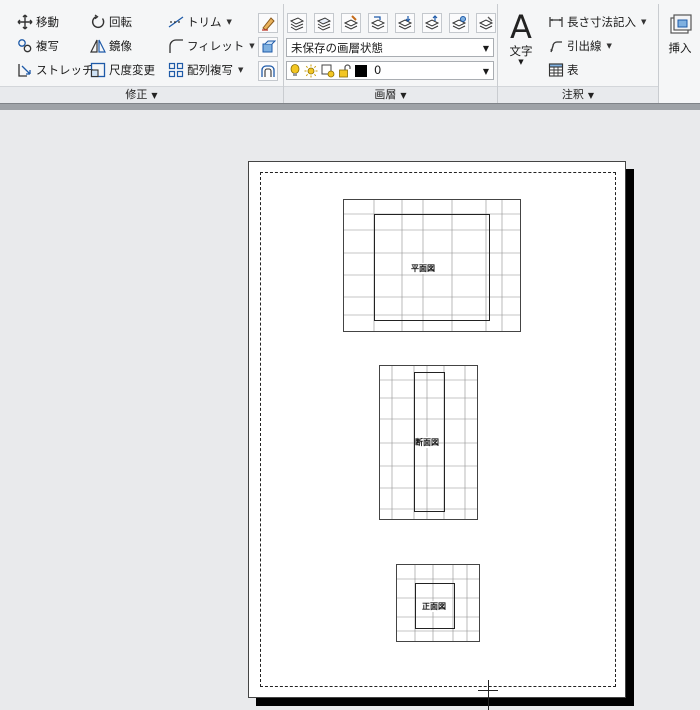  I want to click on copy-button: 複写, so click(38, 46).